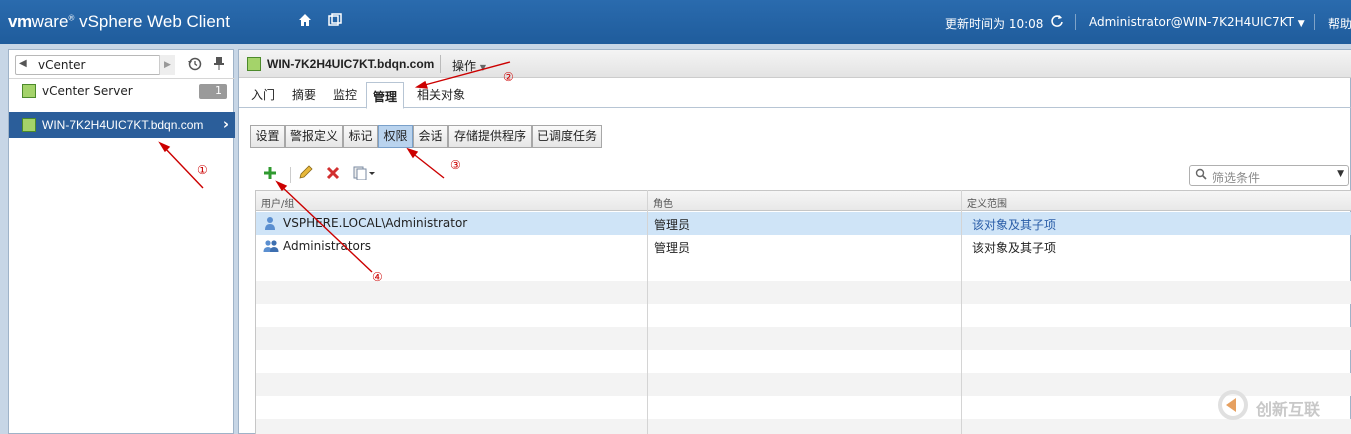  What do you see at coordinates (508, 77) in the screenshot?
I see `annotation-label: ②` at bounding box center [508, 77].